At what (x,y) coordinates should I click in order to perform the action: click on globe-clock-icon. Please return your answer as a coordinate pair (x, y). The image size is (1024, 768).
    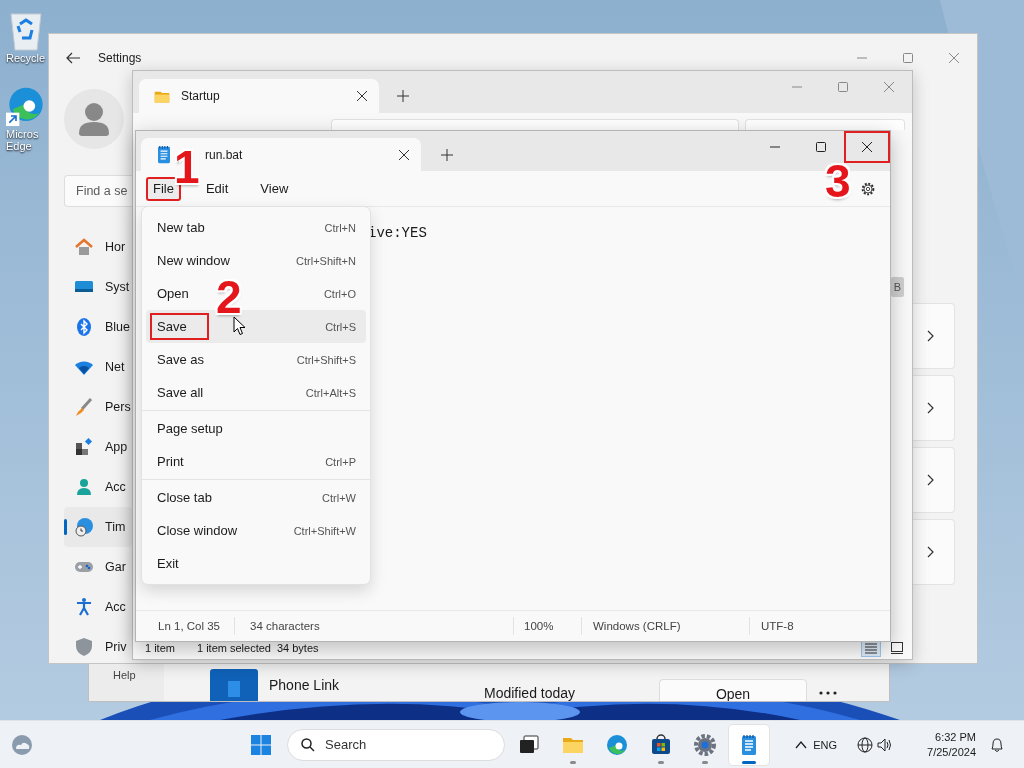
    Looking at the image, I should click on (84, 527).